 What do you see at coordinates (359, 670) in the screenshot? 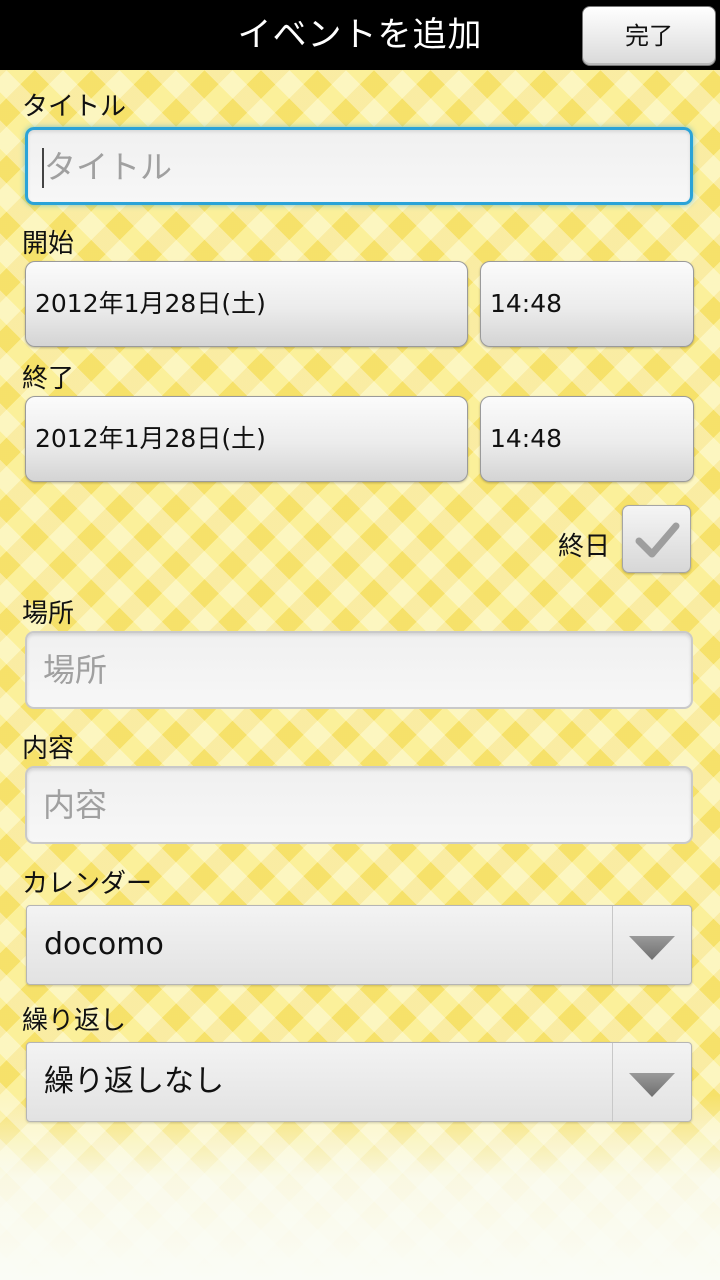
I see `location-input: 場所` at bounding box center [359, 670].